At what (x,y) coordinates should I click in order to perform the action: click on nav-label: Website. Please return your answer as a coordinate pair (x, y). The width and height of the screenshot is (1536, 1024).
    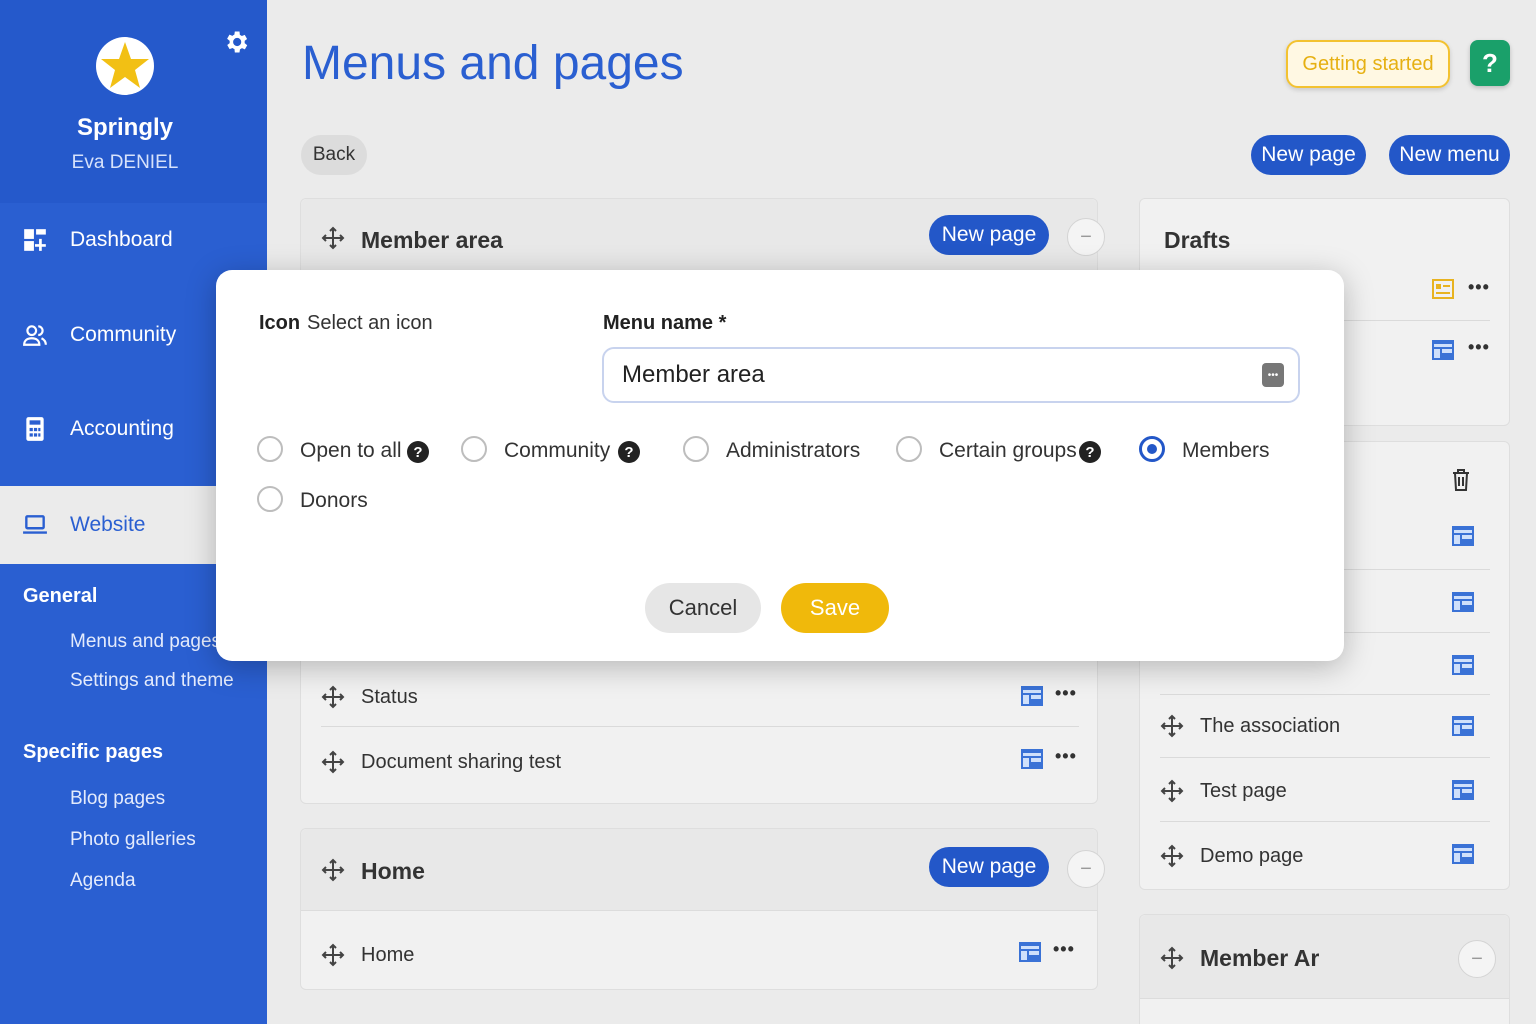
    Looking at the image, I should click on (108, 524).